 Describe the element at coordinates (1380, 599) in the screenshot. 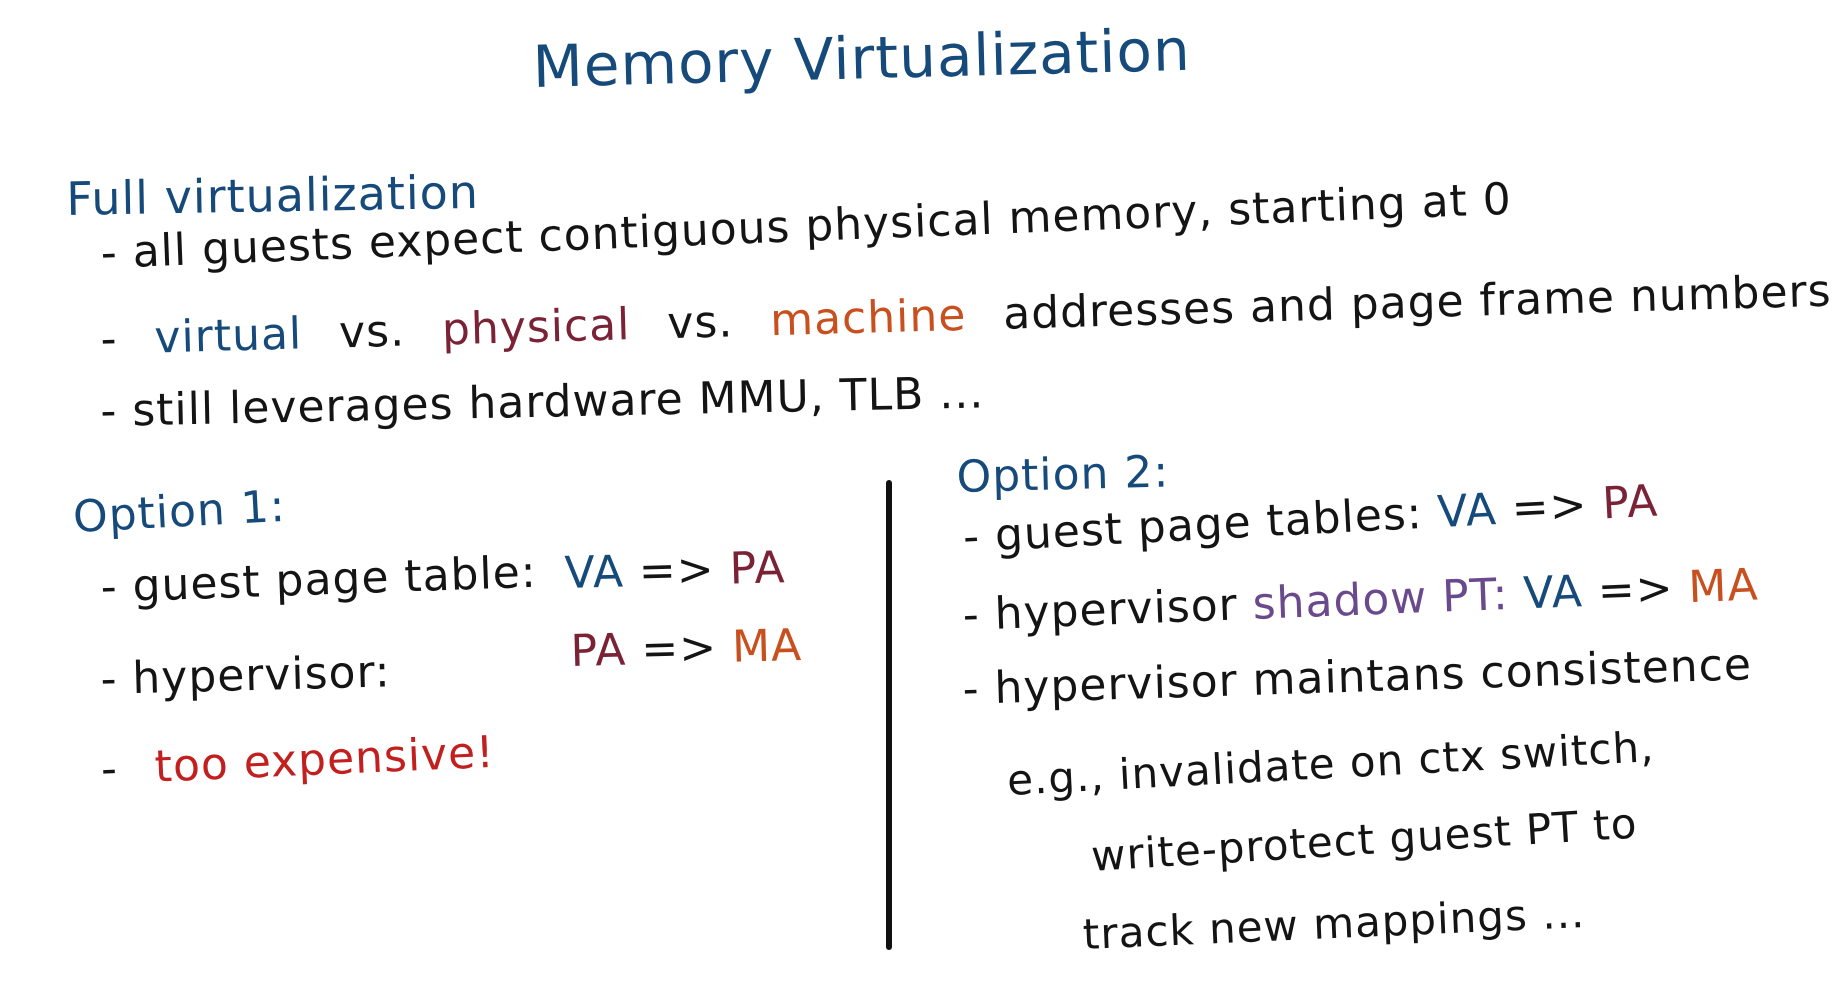

I see `shadow-pt-label: shadow PT:` at that location.